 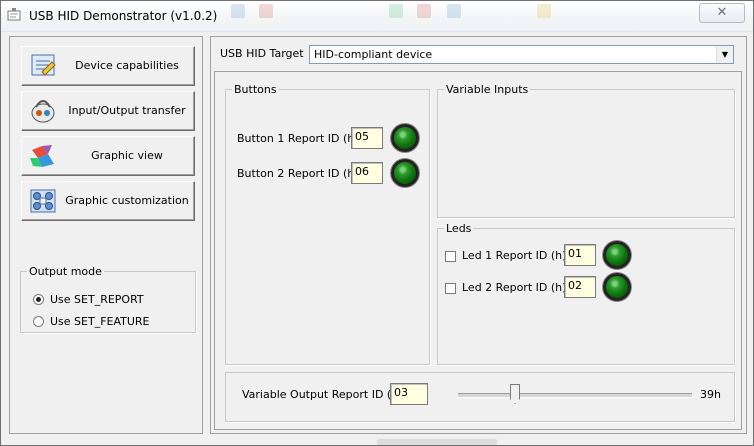 What do you see at coordinates (367, 138) in the screenshot?
I see `button1-report-id-field: 05` at bounding box center [367, 138].